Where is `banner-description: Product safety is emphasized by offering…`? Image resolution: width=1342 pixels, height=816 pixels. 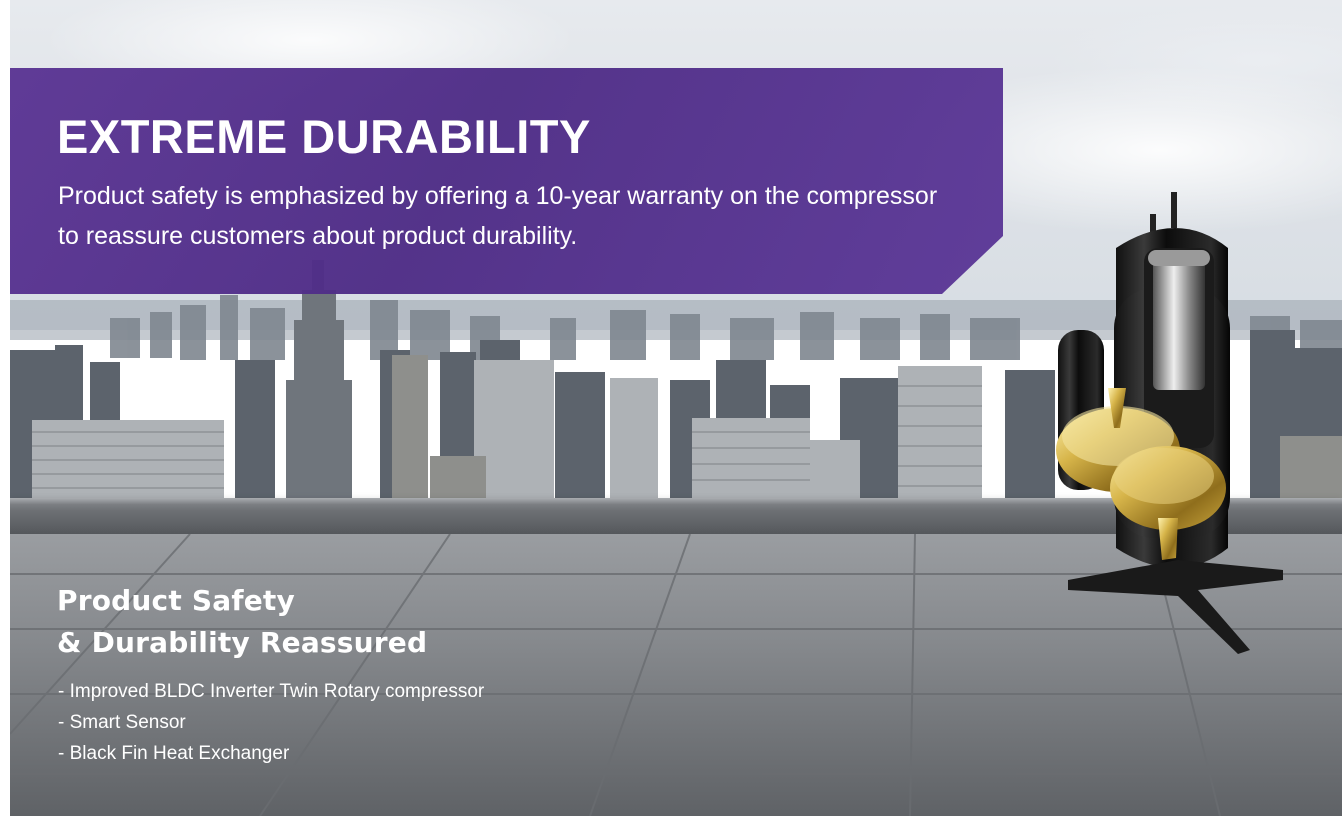
banner-description: Product safety is emphasized by offering… is located at coordinates (498, 216).